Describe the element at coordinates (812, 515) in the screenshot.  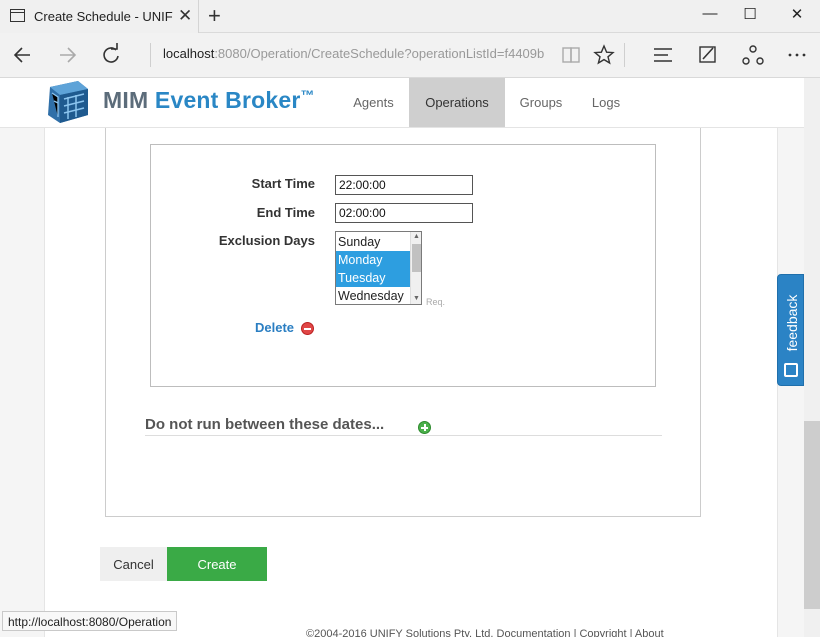
I see `page-scroll-thumb` at that location.